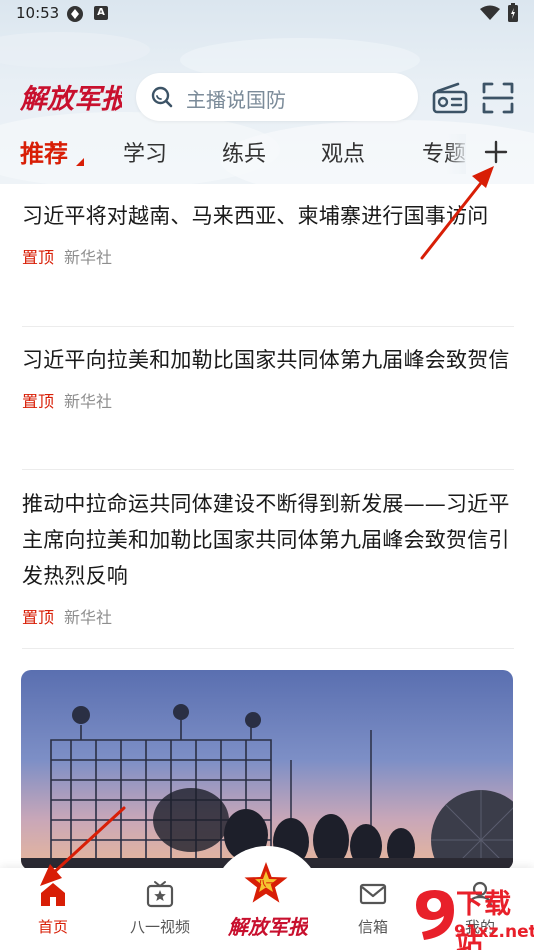 This screenshot has height=950, width=534. I want to click on mail-icon, so click(373, 894).